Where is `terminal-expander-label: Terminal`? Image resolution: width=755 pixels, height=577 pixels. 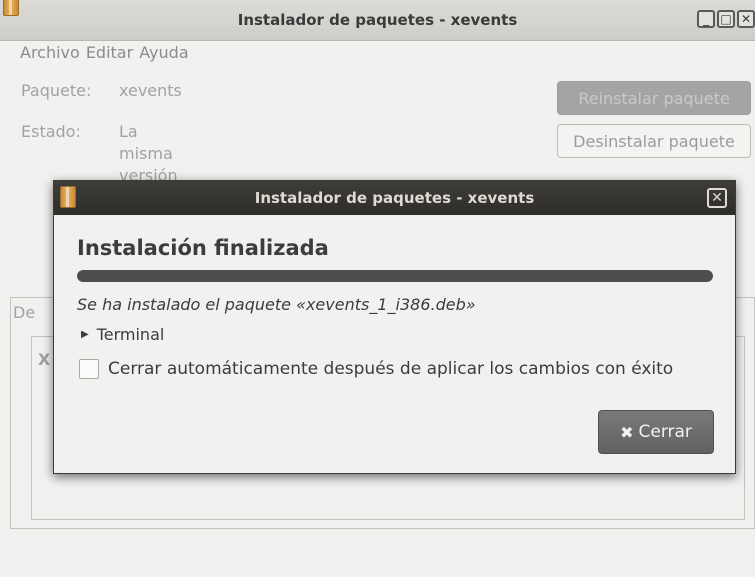
terminal-expander-label: Terminal is located at coordinates (130, 334).